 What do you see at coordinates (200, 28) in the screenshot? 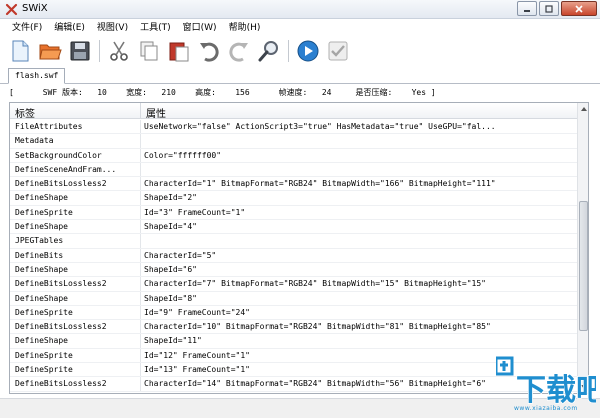
I see `menu-window: 窗口(W)` at bounding box center [200, 28].